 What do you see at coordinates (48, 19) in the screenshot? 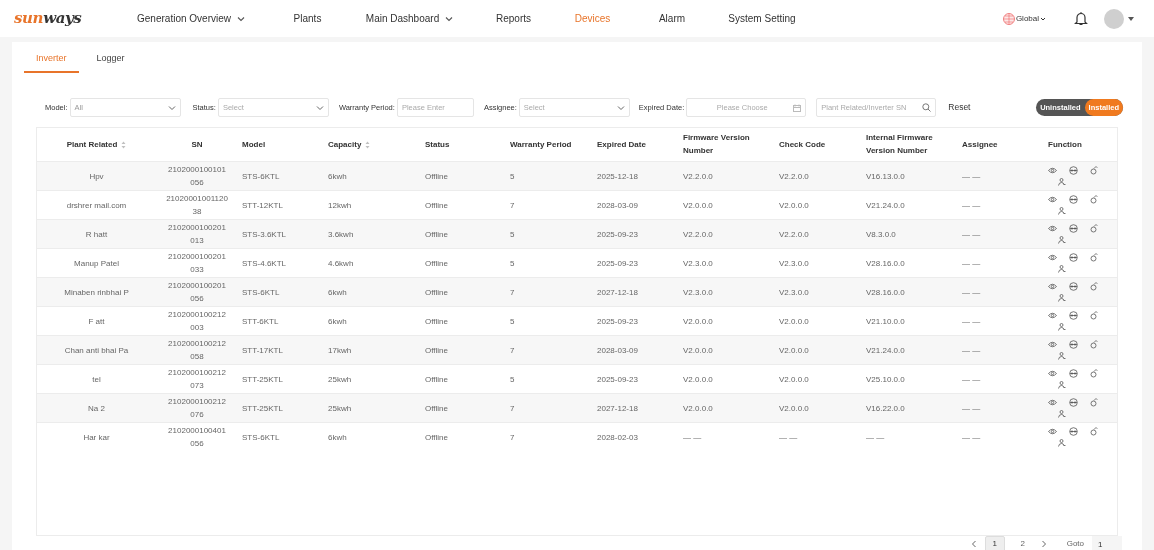
I see `logo: sunways` at bounding box center [48, 19].